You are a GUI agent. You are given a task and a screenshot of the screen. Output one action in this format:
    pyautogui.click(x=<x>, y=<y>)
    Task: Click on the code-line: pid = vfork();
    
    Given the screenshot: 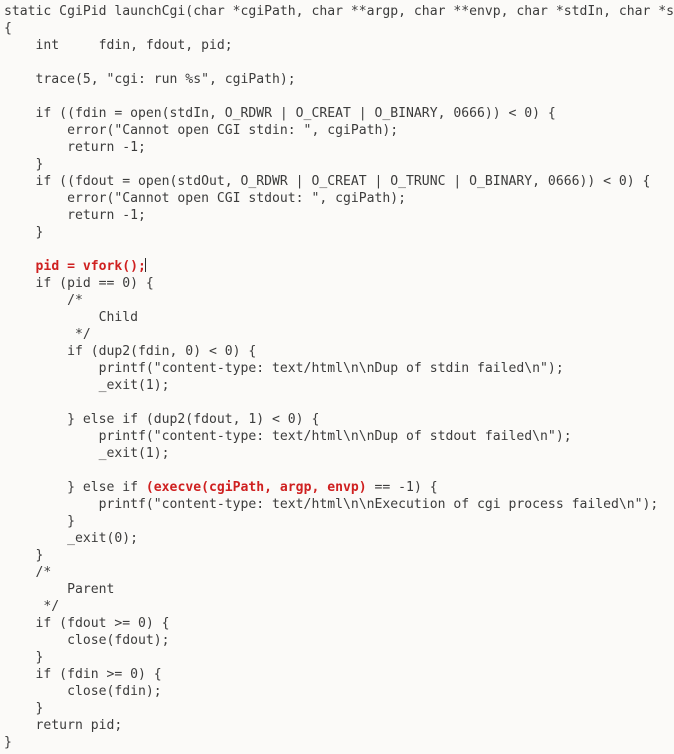 What is the action you would take?
    pyautogui.click(x=339, y=266)
    